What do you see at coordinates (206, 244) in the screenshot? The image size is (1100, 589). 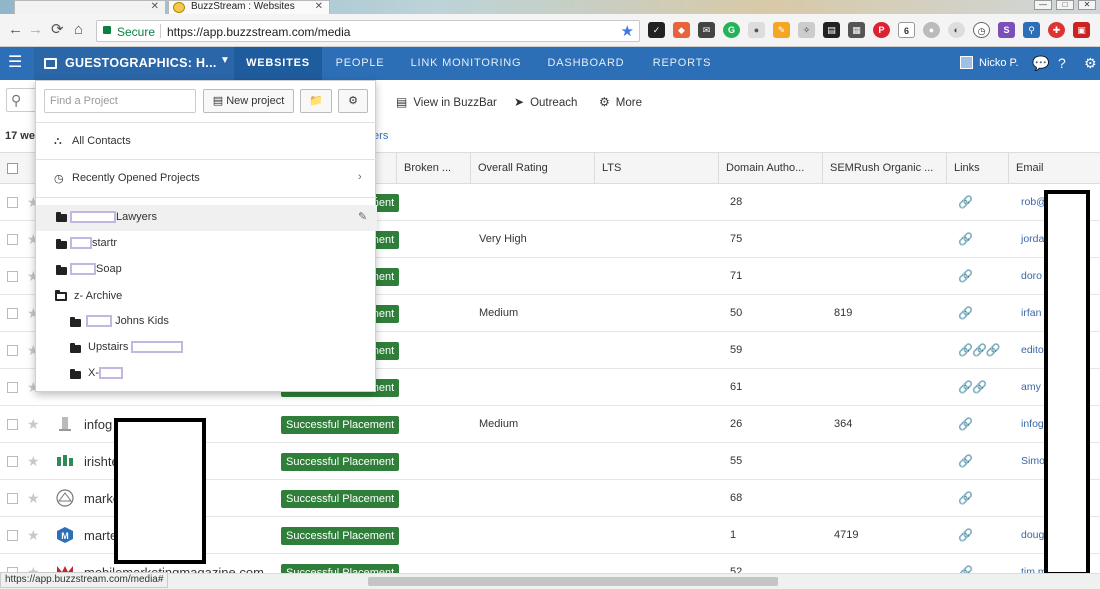 I see `project-item: startr` at bounding box center [206, 244].